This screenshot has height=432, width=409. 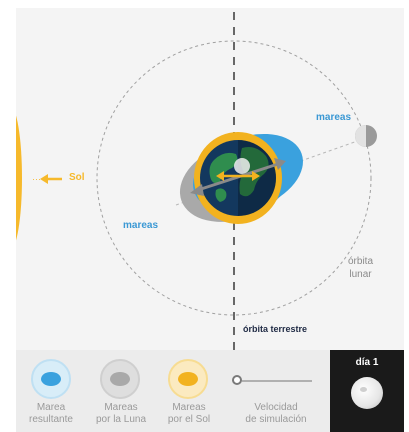 I want to click on resultant-tide-caption: Marea resultante, so click(x=51, y=413).